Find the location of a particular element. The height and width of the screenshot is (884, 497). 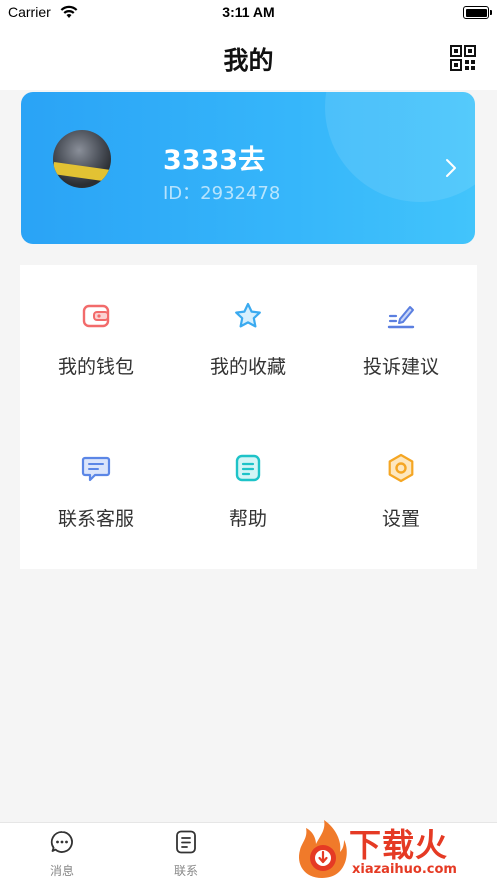

menu-item-favorites: 我的收藏 is located at coordinates (248, 325).